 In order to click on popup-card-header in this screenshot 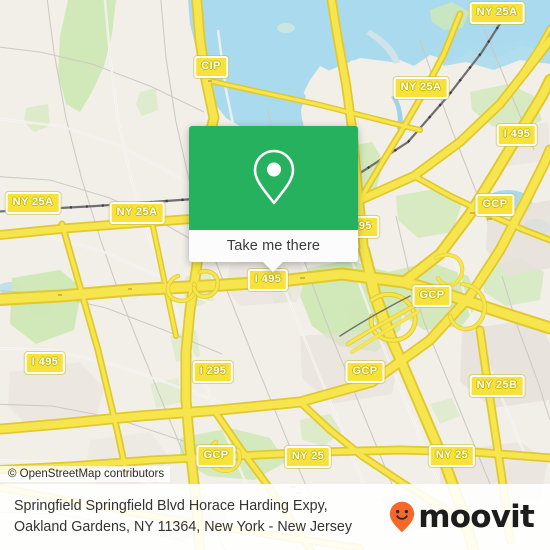, I will do `click(273, 178)`.